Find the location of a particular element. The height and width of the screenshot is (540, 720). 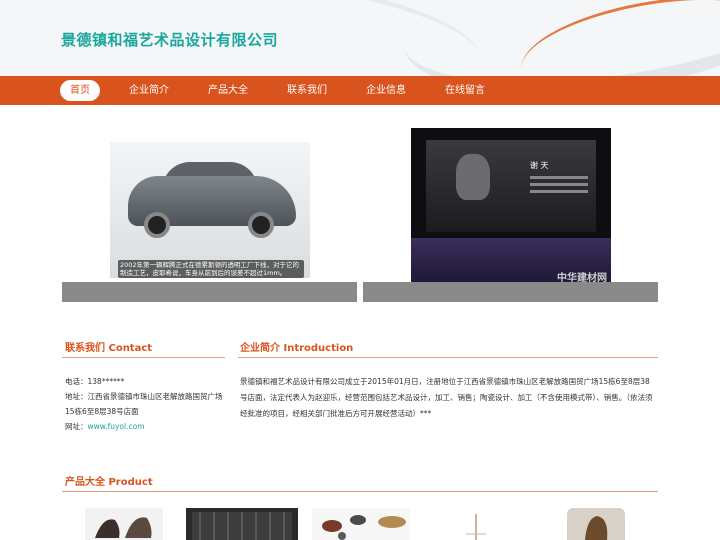

carving-image is located at coordinates (242, 526).